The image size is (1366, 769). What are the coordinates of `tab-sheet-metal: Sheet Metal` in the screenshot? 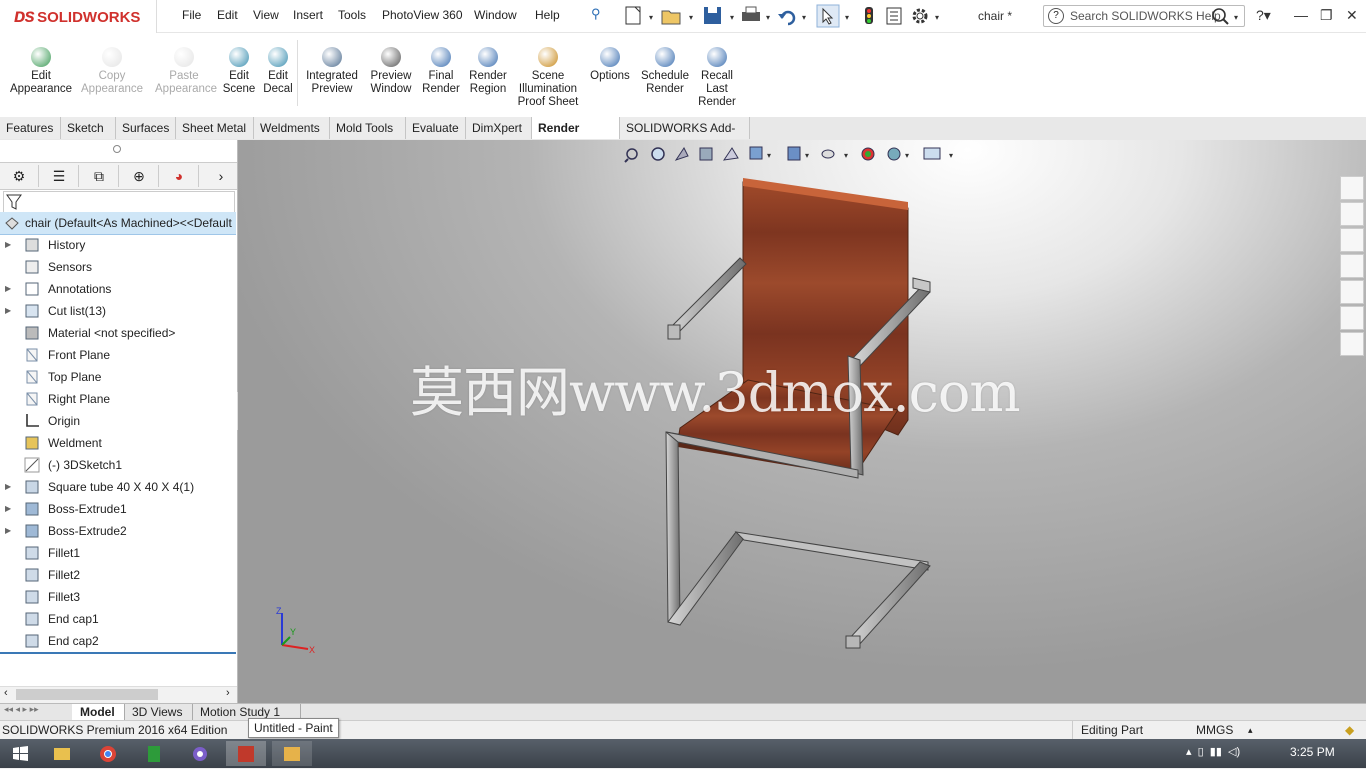 It's located at (215, 128).